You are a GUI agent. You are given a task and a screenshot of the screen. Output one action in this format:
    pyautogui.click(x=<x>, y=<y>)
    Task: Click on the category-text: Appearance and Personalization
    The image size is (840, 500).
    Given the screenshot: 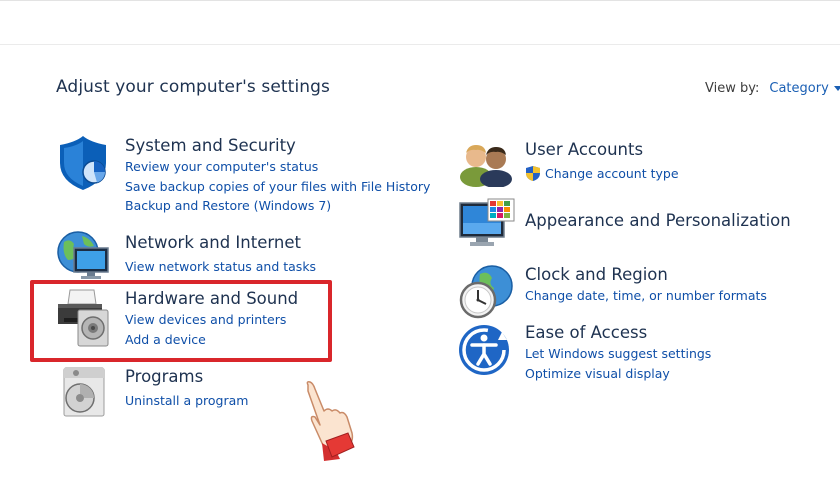 What is the action you would take?
    pyautogui.click(x=658, y=221)
    